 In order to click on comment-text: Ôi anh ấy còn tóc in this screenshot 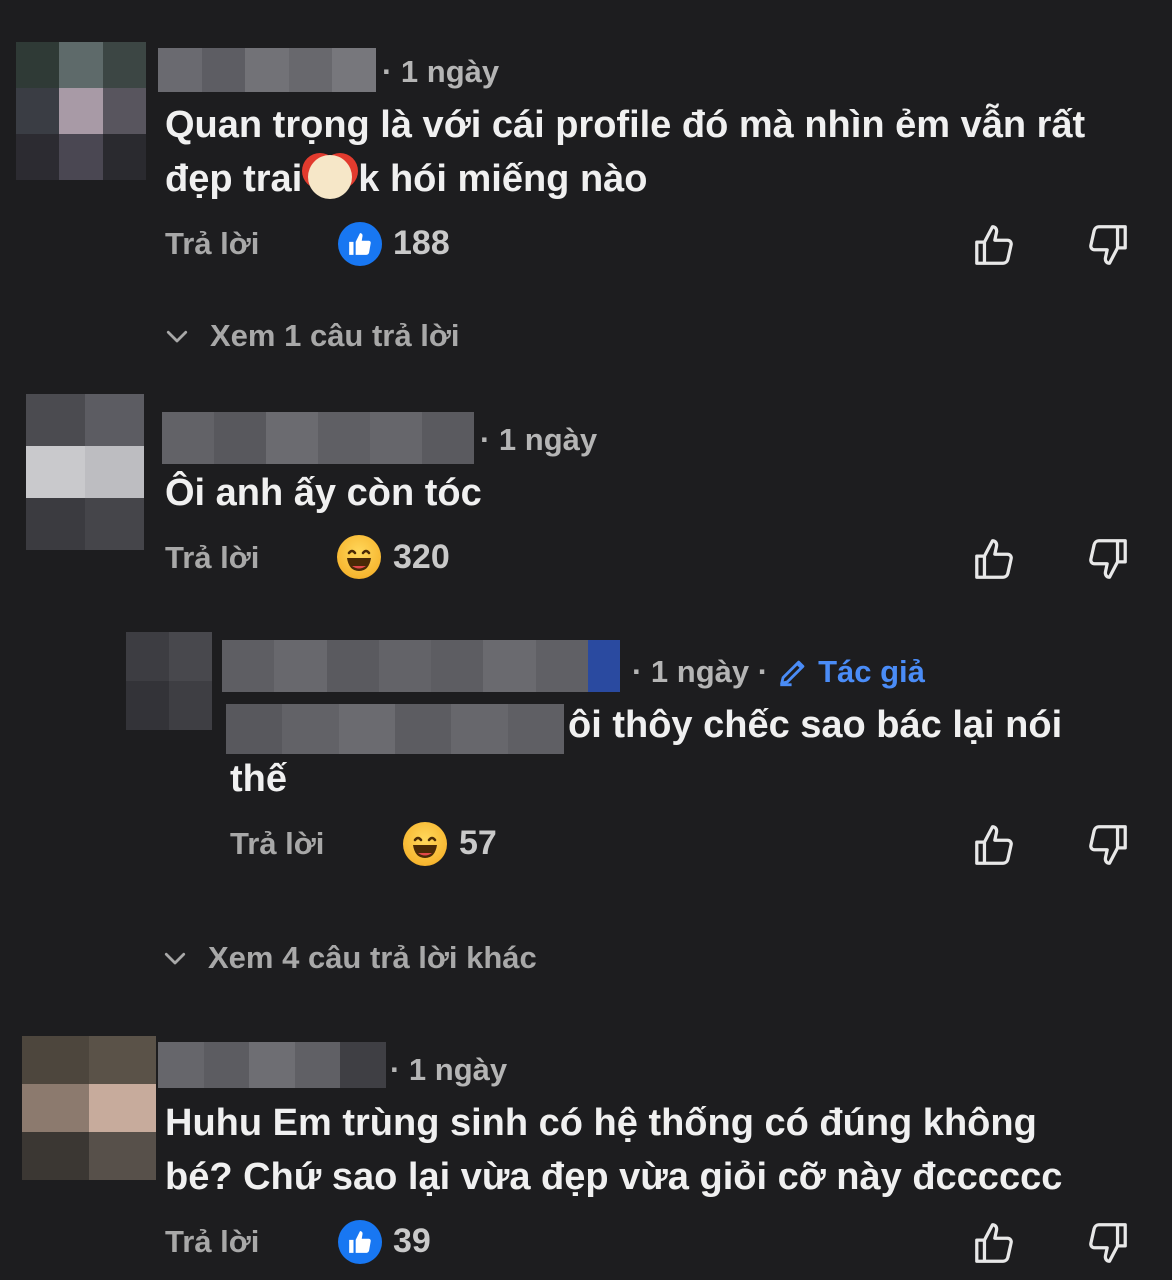, I will do `click(323, 493)`.